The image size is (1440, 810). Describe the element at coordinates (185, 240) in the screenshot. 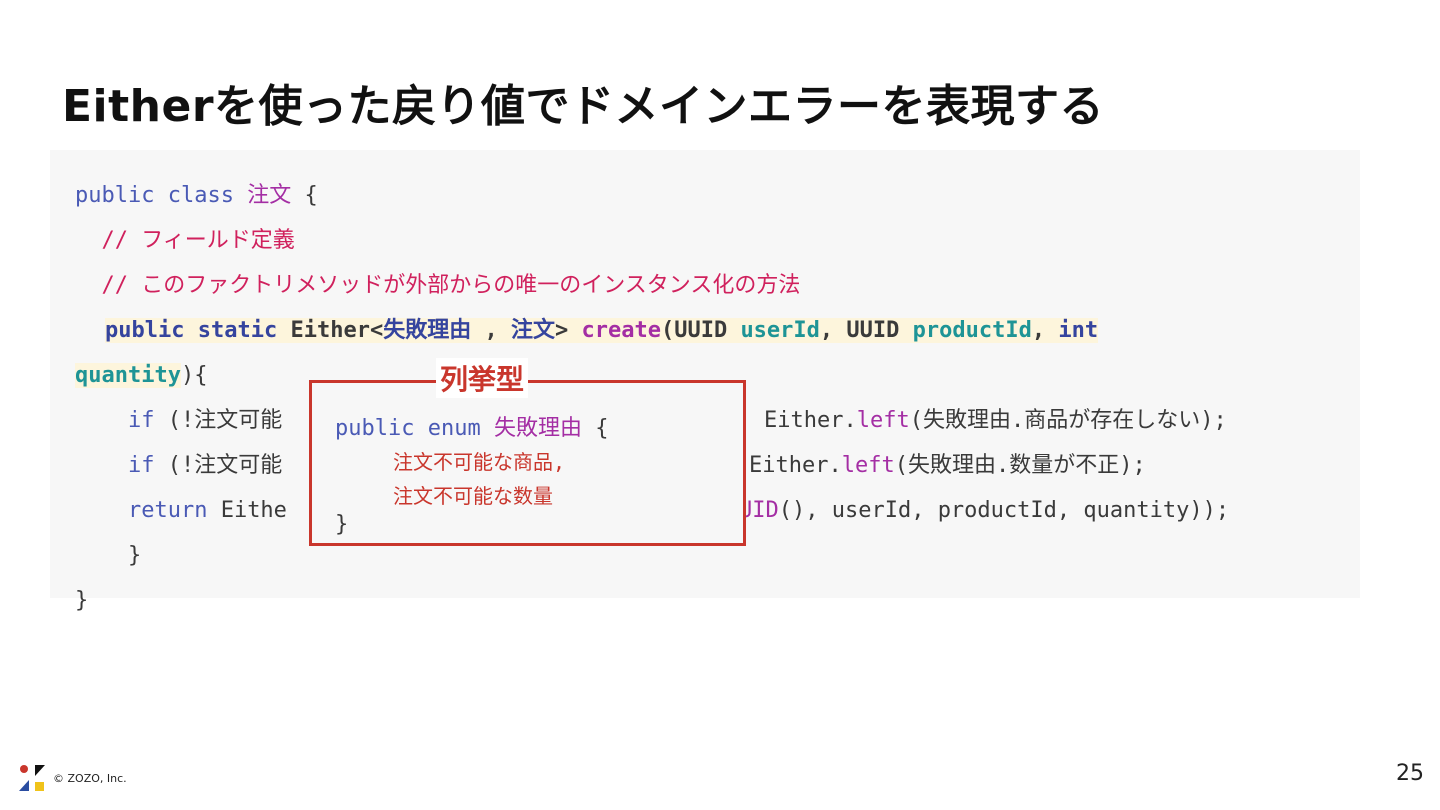

I see `code-comment-fields: // フィールド定義` at that location.